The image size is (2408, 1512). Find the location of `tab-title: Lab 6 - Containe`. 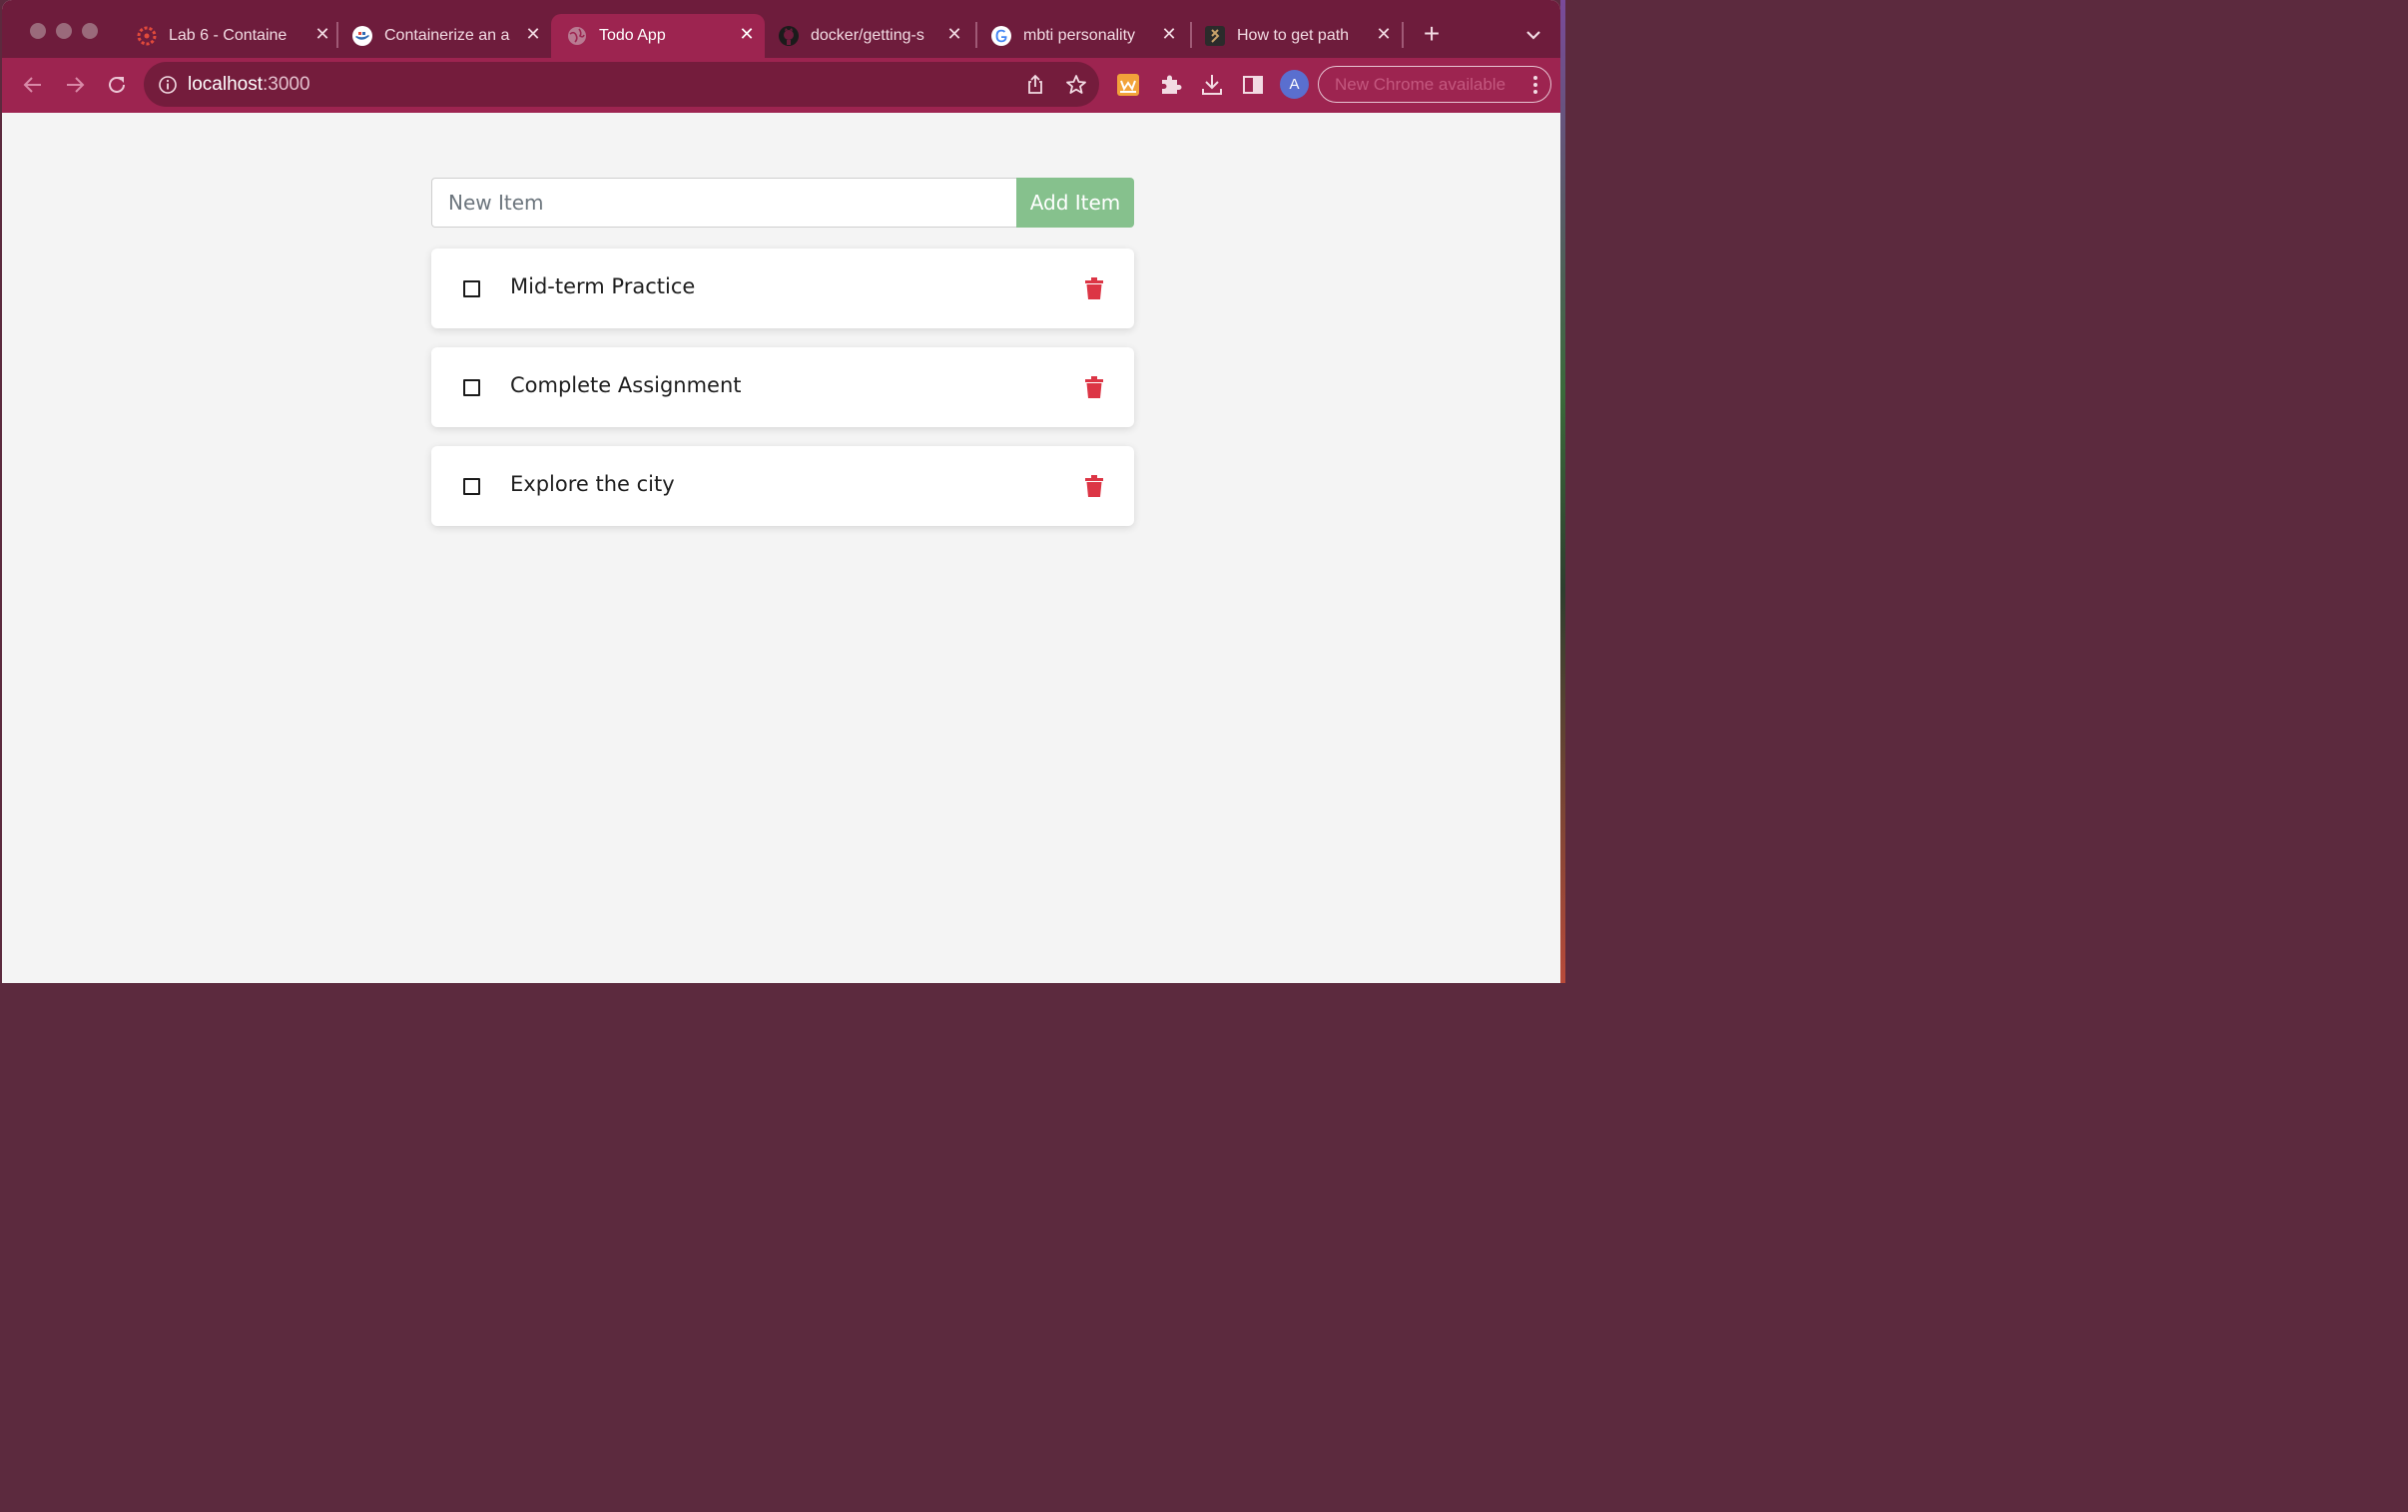

tab-title: Lab 6 - Containe is located at coordinates (229, 35).